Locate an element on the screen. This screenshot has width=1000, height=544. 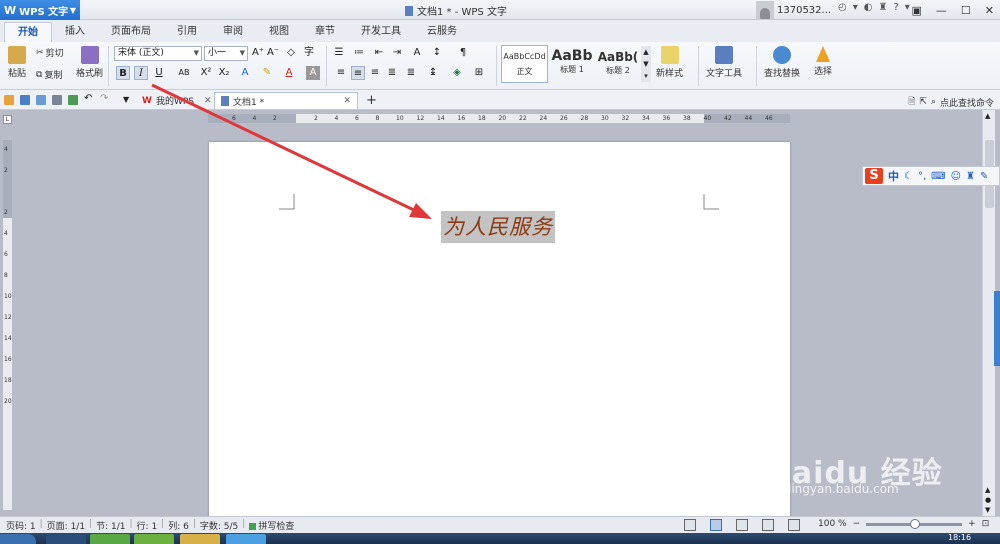
next-page-icon: ▼ is located at coordinates (987, 510).